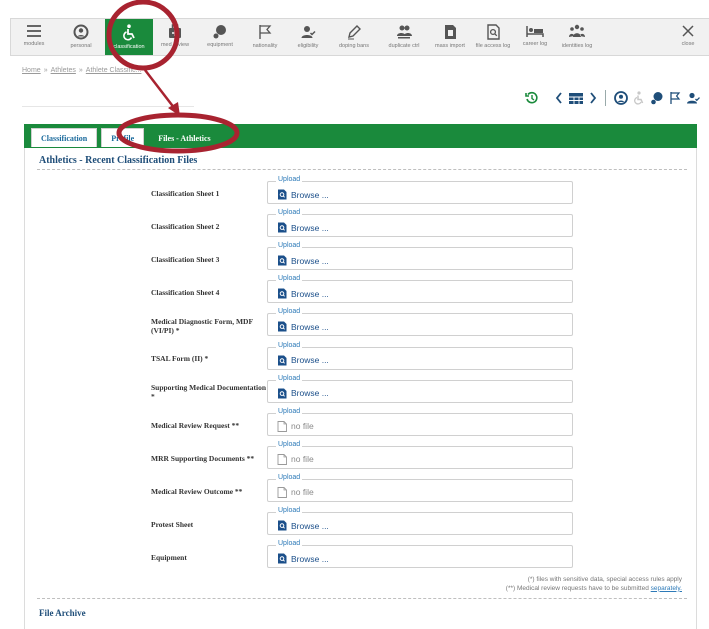 This screenshot has height=629, width=709. Describe the element at coordinates (532, 98) in the screenshot. I see `history-icon` at that location.